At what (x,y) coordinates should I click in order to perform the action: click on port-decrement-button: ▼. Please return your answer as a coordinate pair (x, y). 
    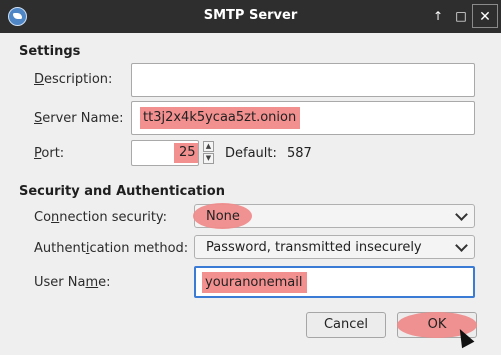
    Looking at the image, I should click on (208, 158).